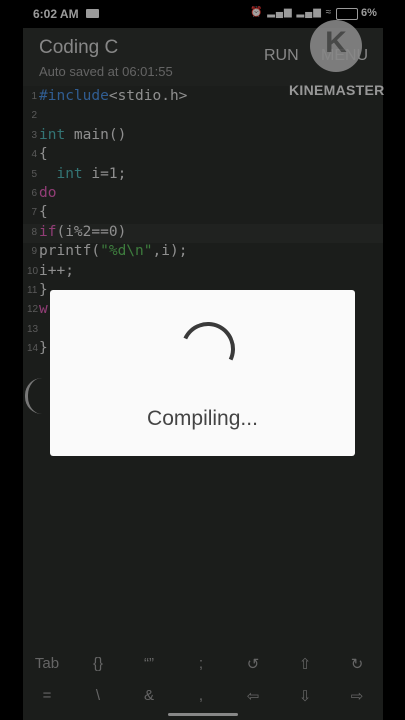  What do you see at coordinates (126, 251) in the screenshot?
I see `code-token: "%d\n"` at bounding box center [126, 251].